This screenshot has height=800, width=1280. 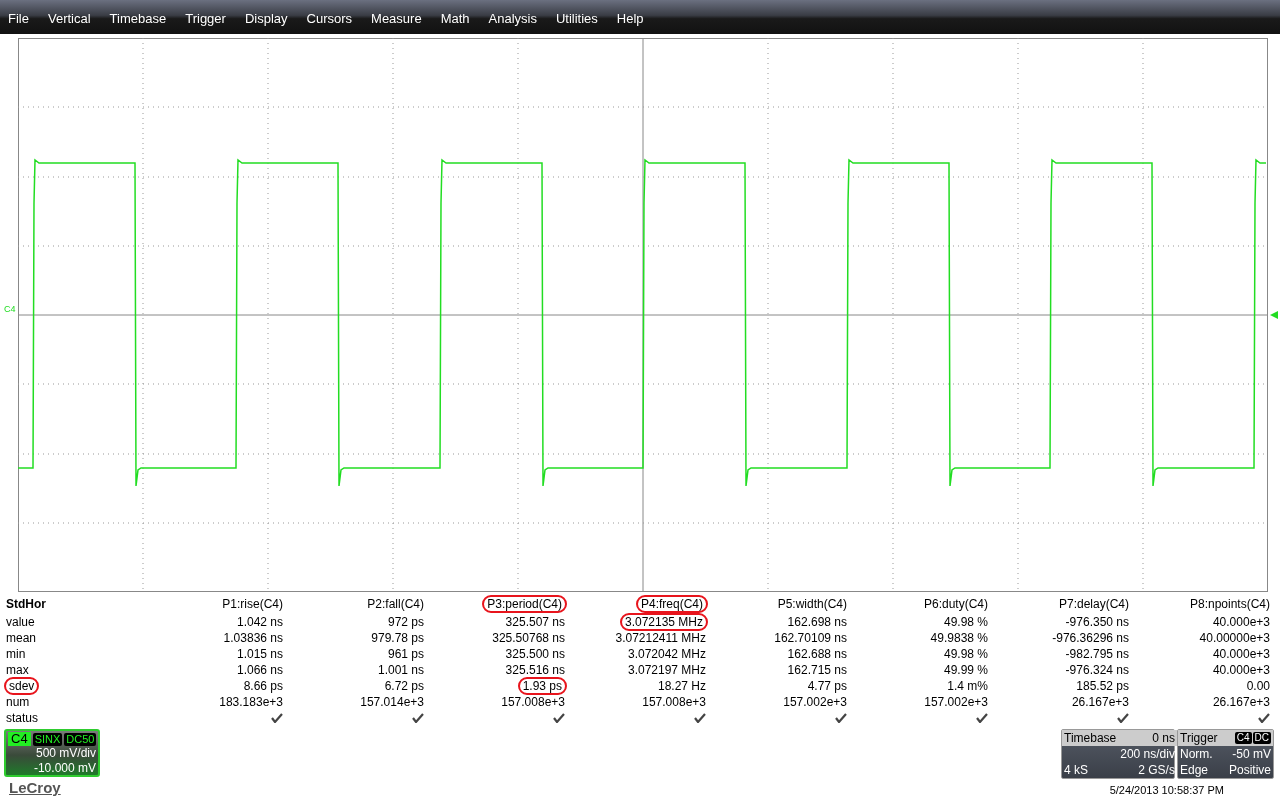 What do you see at coordinates (26, 604) in the screenshot?
I see `measure-title: StdHor` at bounding box center [26, 604].